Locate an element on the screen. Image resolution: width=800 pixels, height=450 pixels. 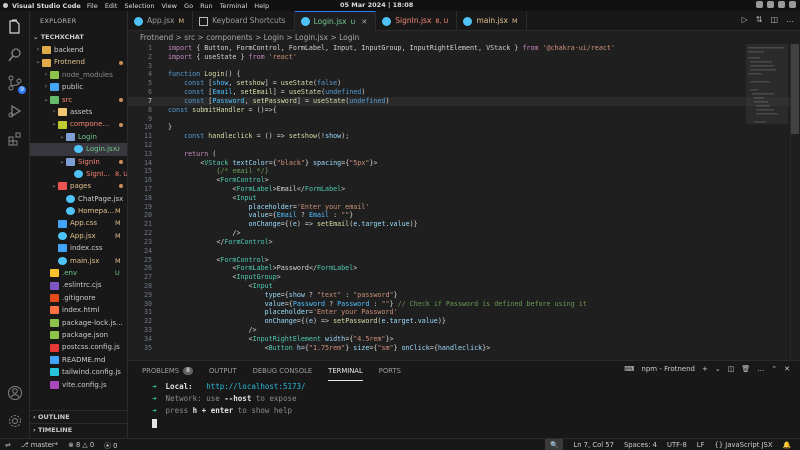
menu-go: Go is located at coordinates (188, 6).